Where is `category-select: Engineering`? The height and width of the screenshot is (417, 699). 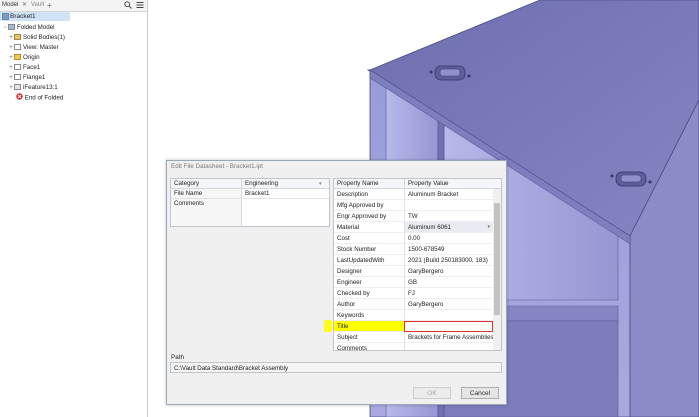
category-select: Engineering is located at coordinates (285, 184).